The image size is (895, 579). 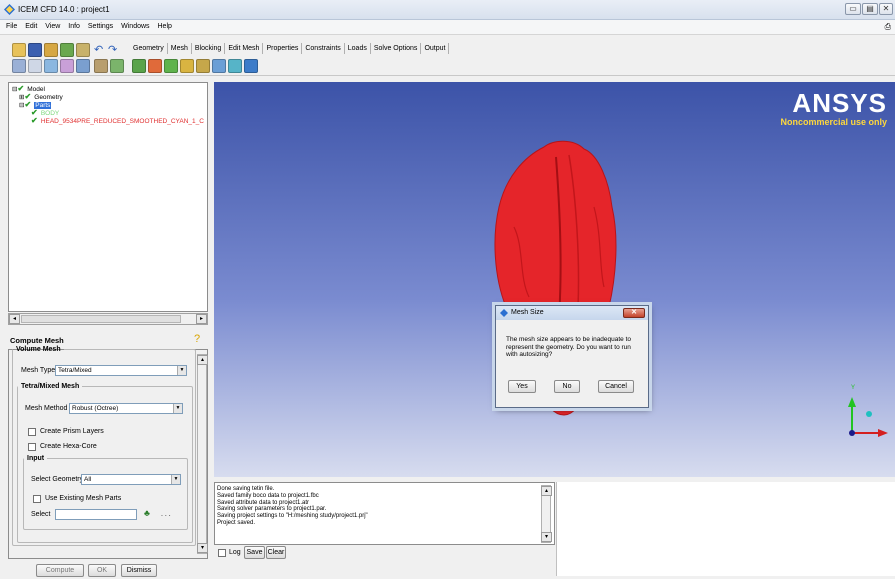 I want to click on menu-info: Info, so click(x=74, y=26).